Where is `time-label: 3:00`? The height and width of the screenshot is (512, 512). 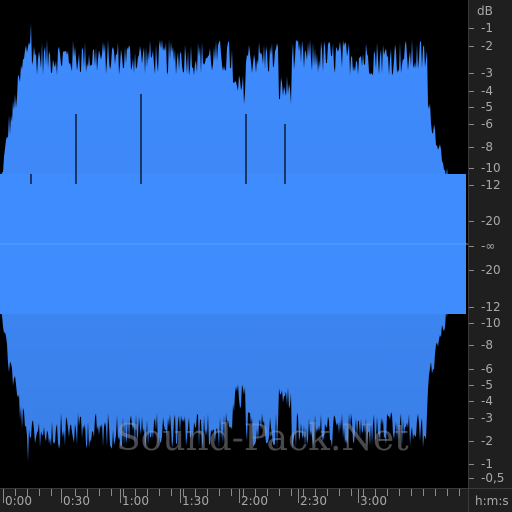
time-label: 3:00 is located at coordinates (373, 501).